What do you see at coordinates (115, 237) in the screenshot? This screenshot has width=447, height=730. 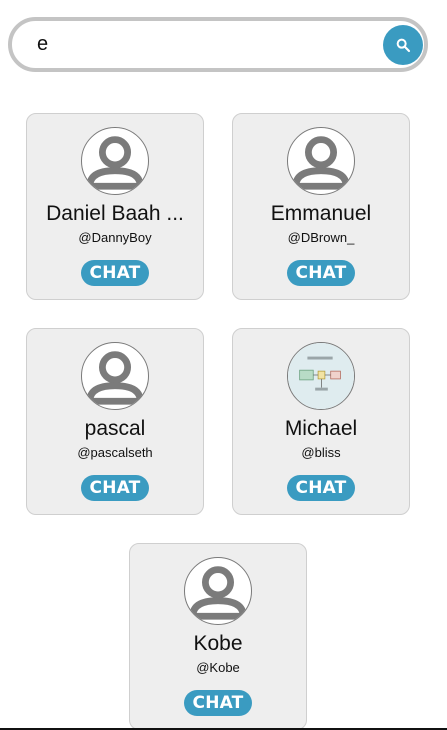 I see `user-handle: @DannyBoy` at bounding box center [115, 237].